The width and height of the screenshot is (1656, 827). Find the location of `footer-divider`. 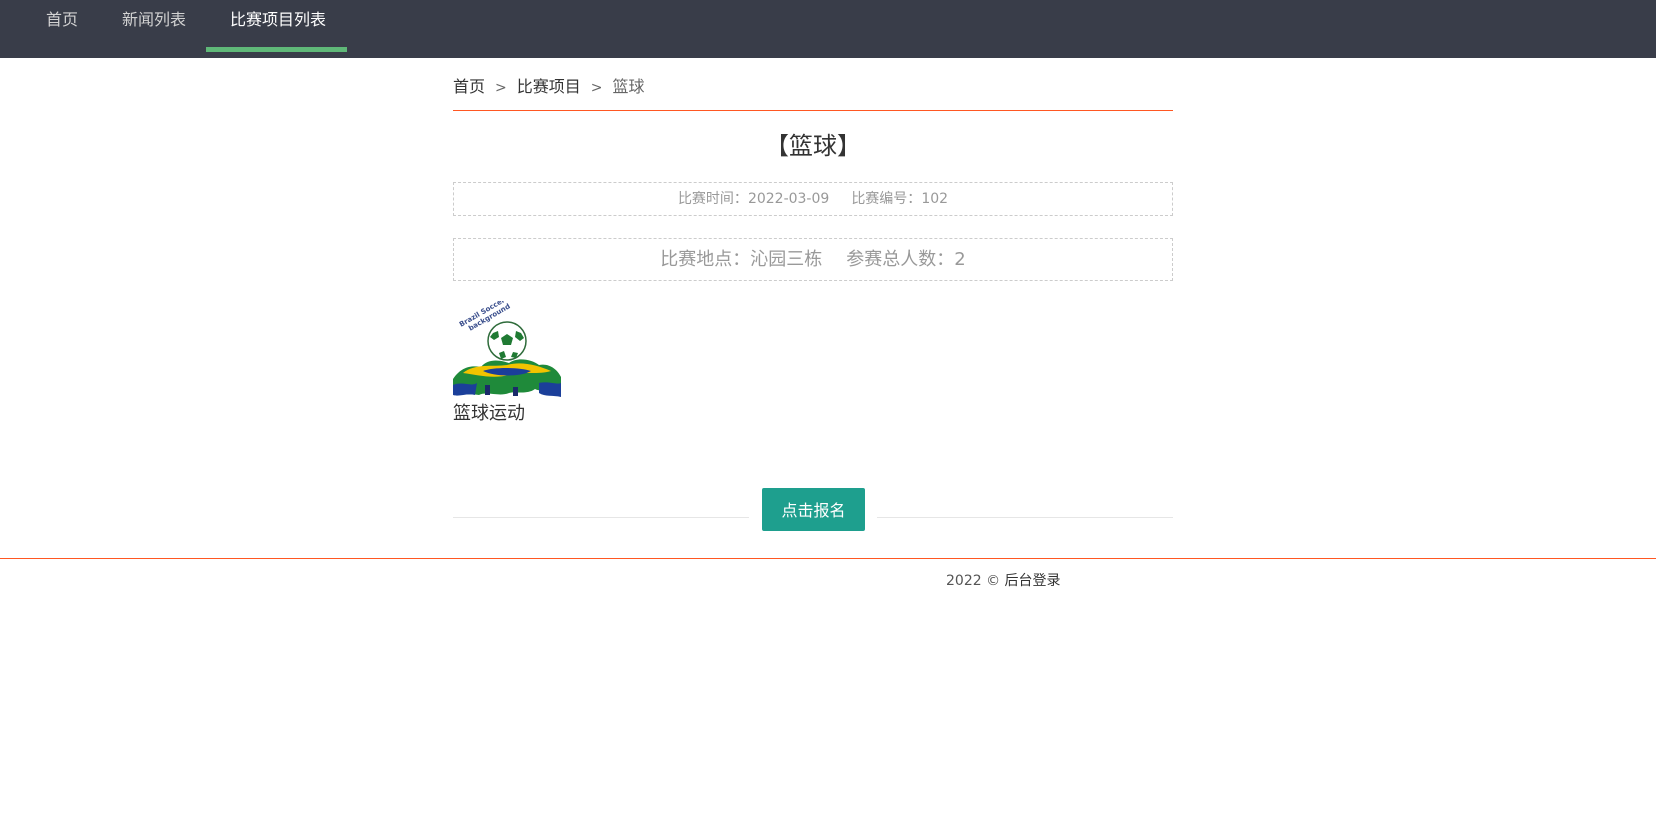

footer-divider is located at coordinates (828, 558).